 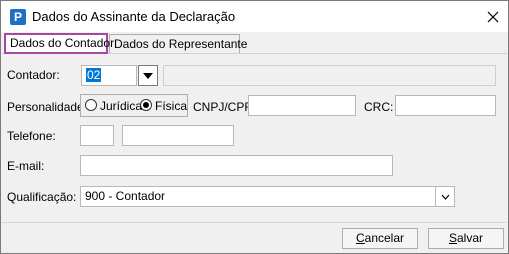 I want to click on close-button, so click(x=493, y=17).